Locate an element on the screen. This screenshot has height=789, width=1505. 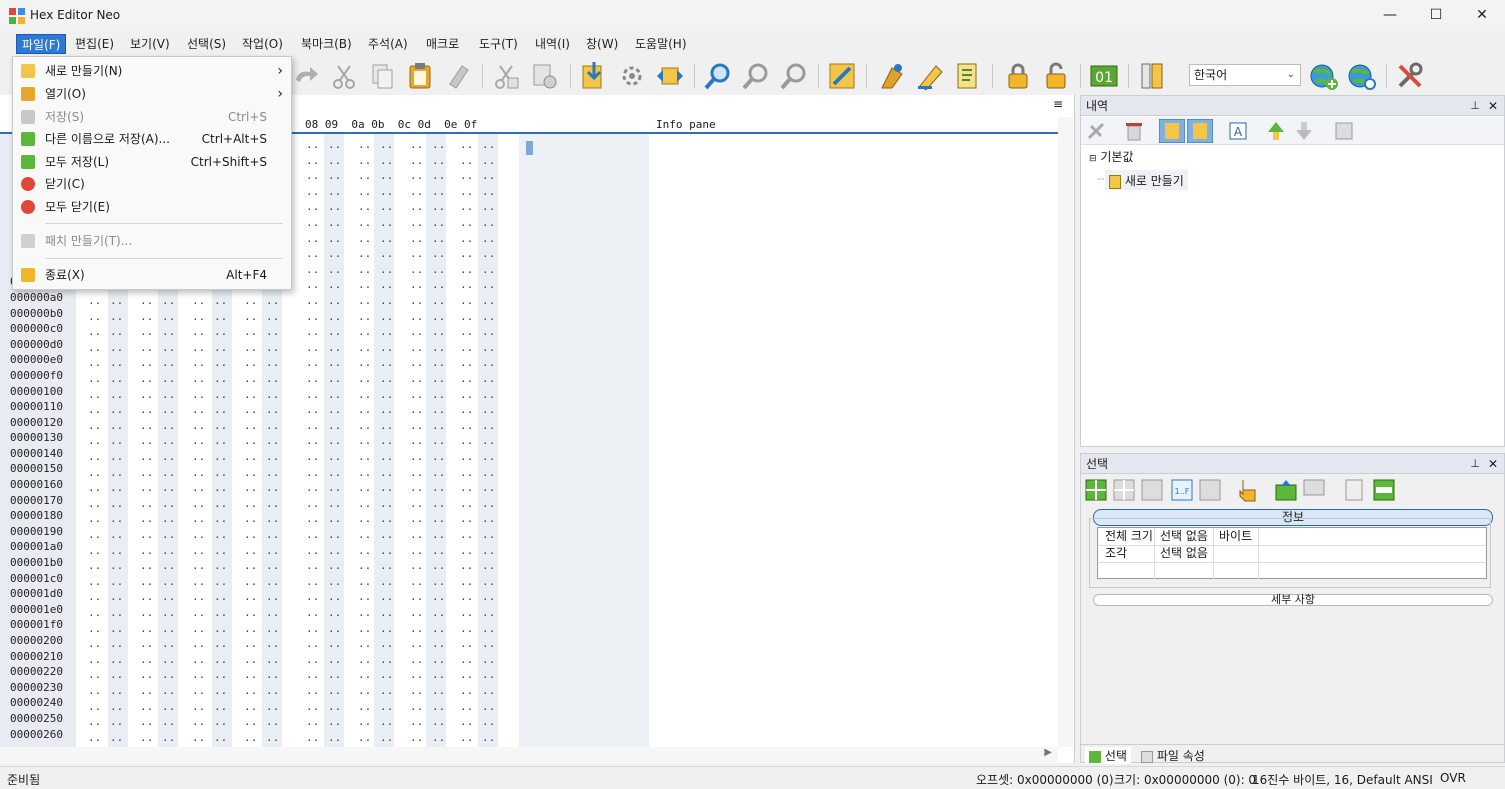
menu-annotations: 주석(A) is located at coordinates (388, 44).